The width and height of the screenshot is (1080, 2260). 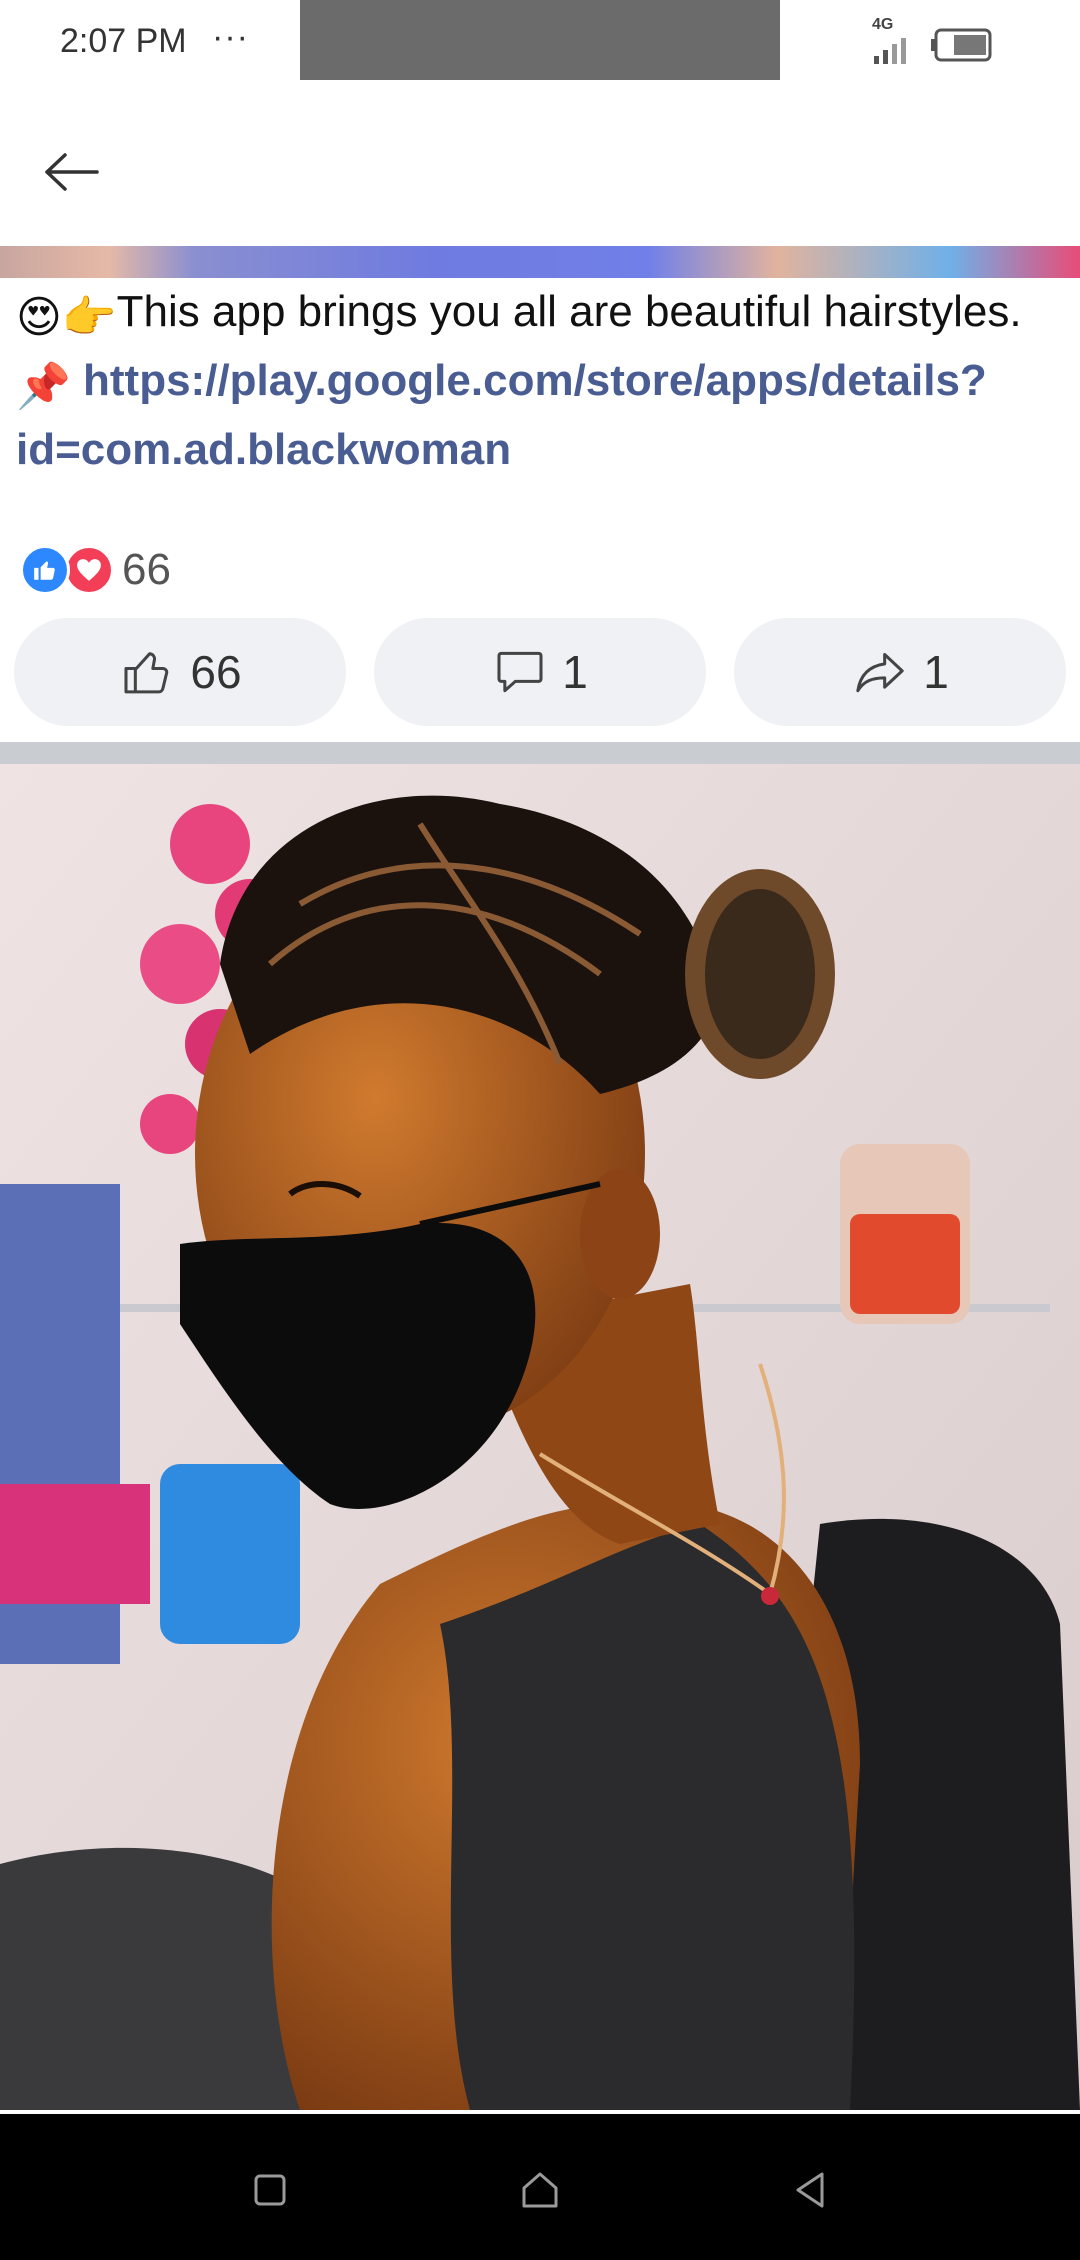 I want to click on system-nav-bar, so click(x=540, y=2187).